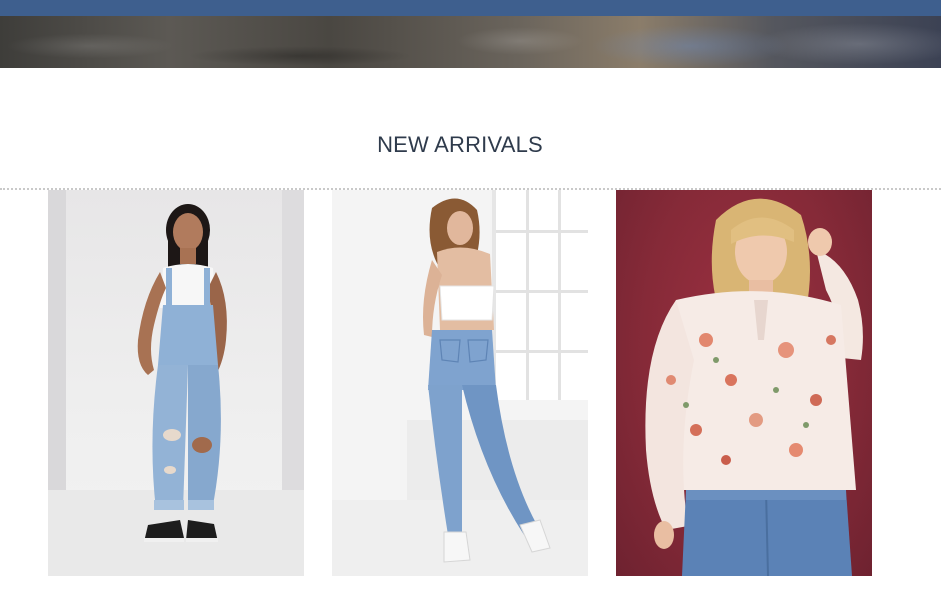 The height and width of the screenshot is (593, 941). Describe the element at coordinates (754, 387) in the screenshot. I see `floral-blouse-photo` at that location.